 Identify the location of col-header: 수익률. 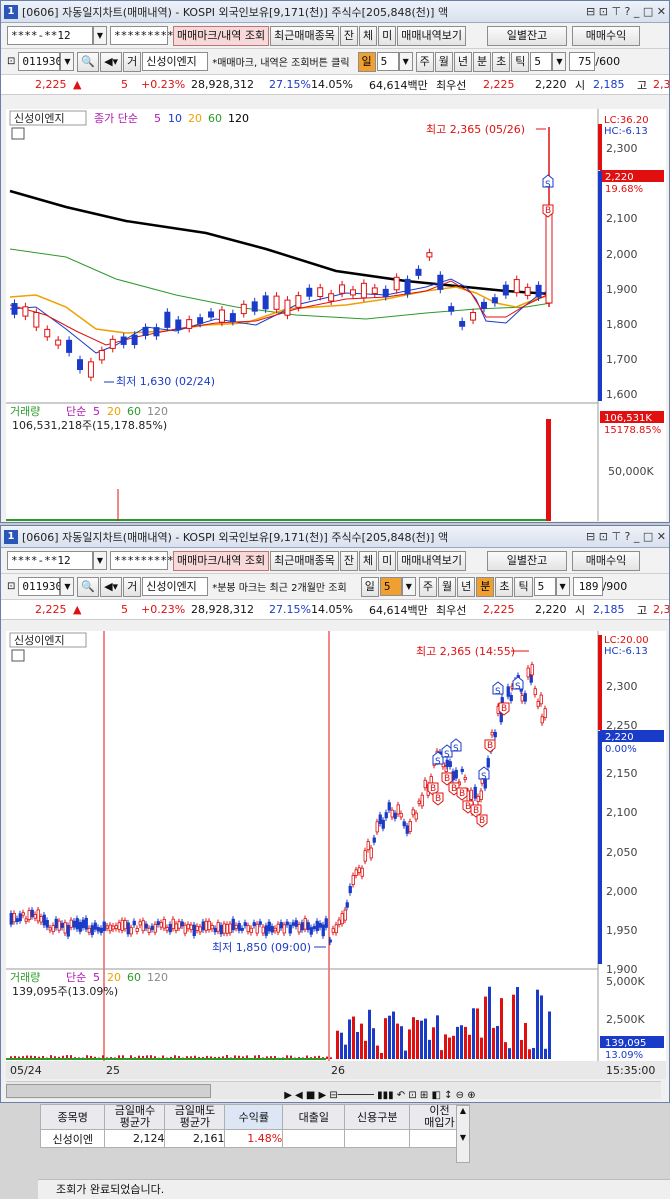
(254, 1117).